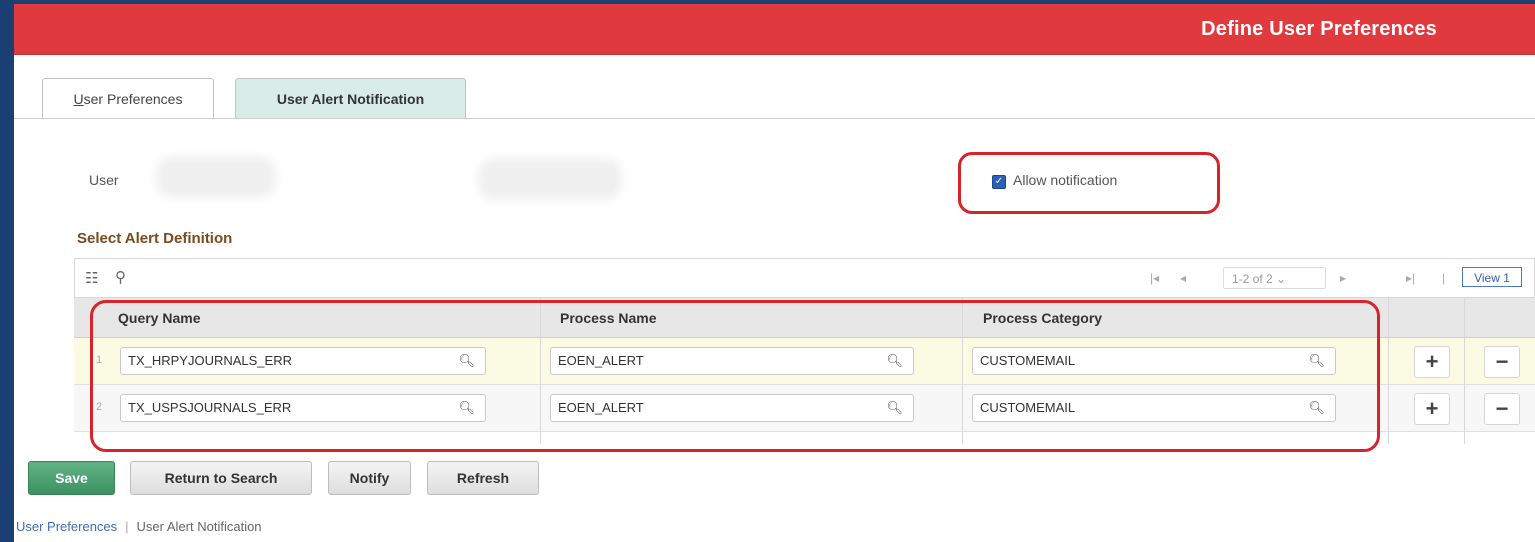 The height and width of the screenshot is (542, 1535). What do you see at coordinates (1274, 278) in the screenshot?
I see `row-range-select: 1-2 of 2 ⌄` at bounding box center [1274, 278].